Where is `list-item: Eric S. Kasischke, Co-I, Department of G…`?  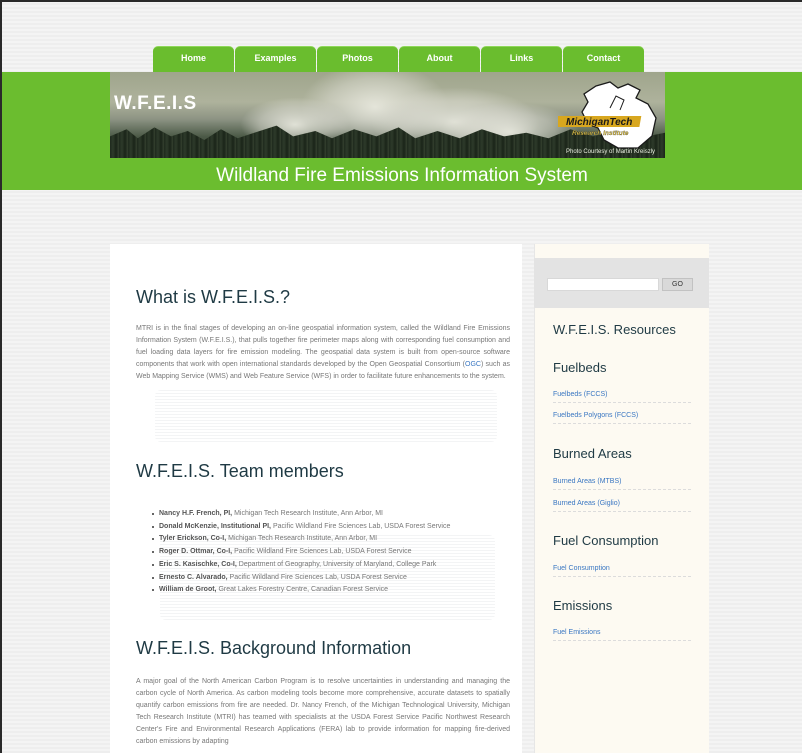
list-item: Eric S. Kasischke, Co-I, Department of G… is located at coordinates (301, 565).